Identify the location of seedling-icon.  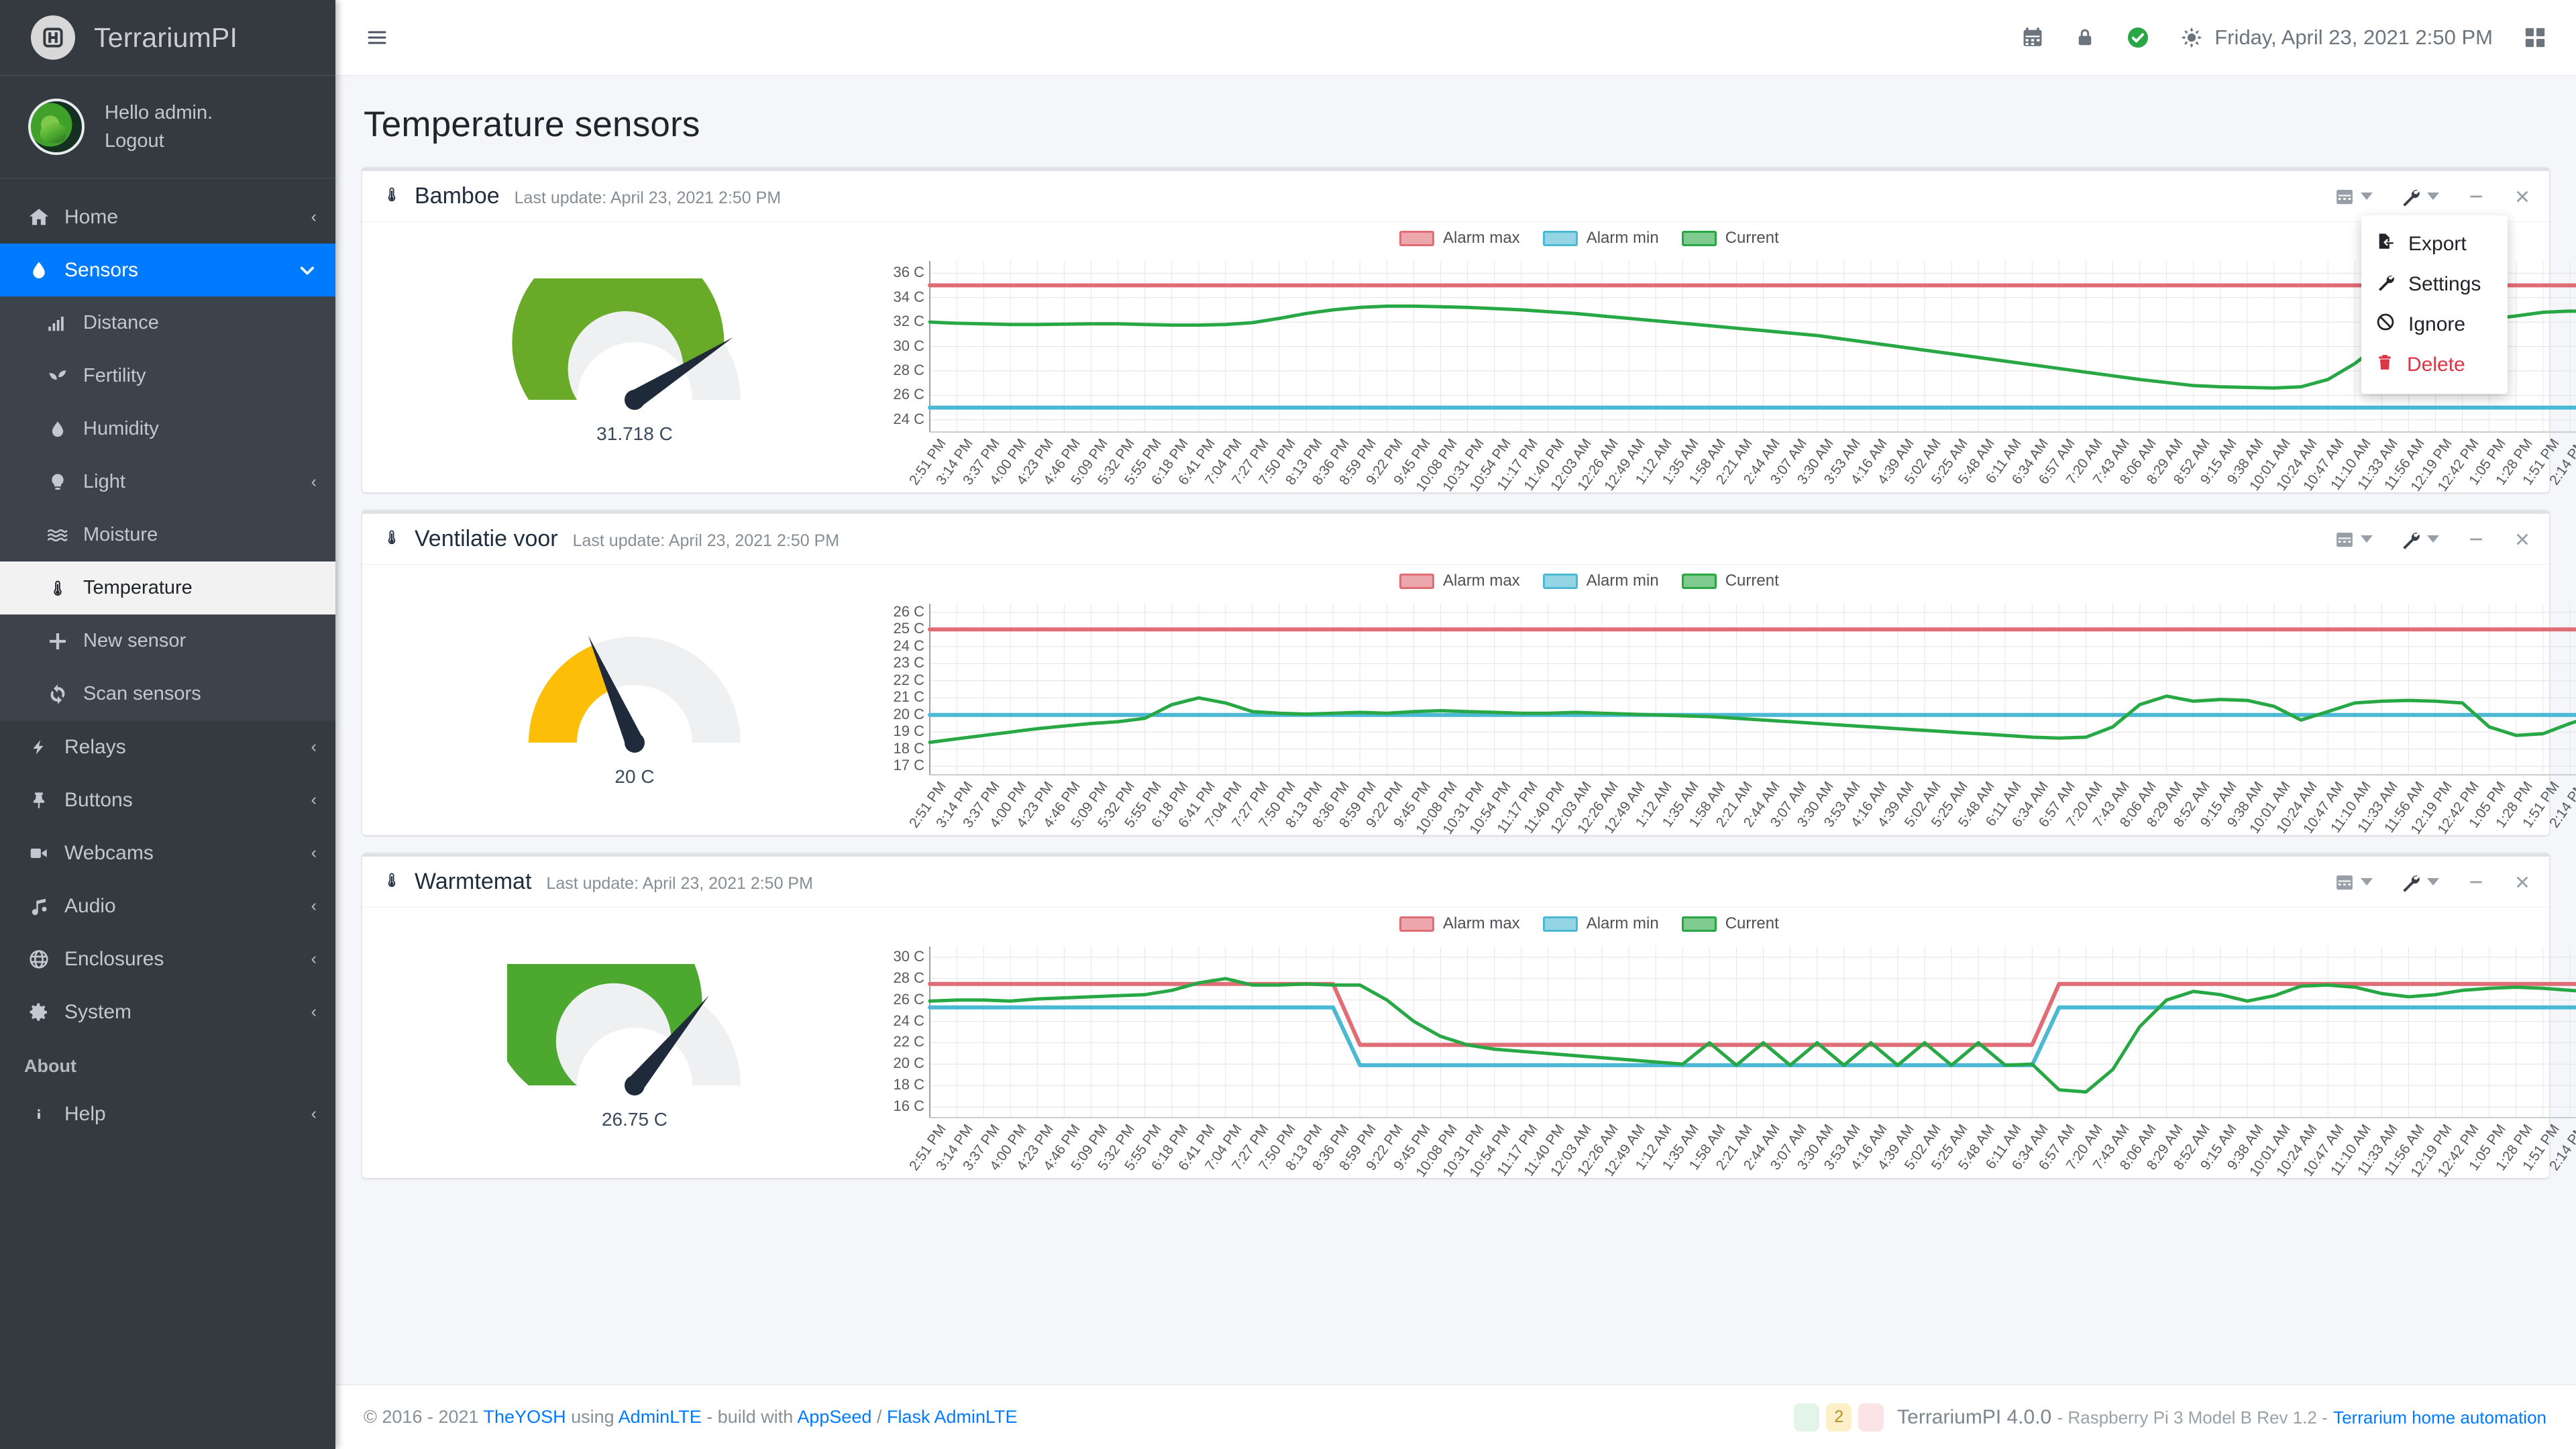
(57, 376).